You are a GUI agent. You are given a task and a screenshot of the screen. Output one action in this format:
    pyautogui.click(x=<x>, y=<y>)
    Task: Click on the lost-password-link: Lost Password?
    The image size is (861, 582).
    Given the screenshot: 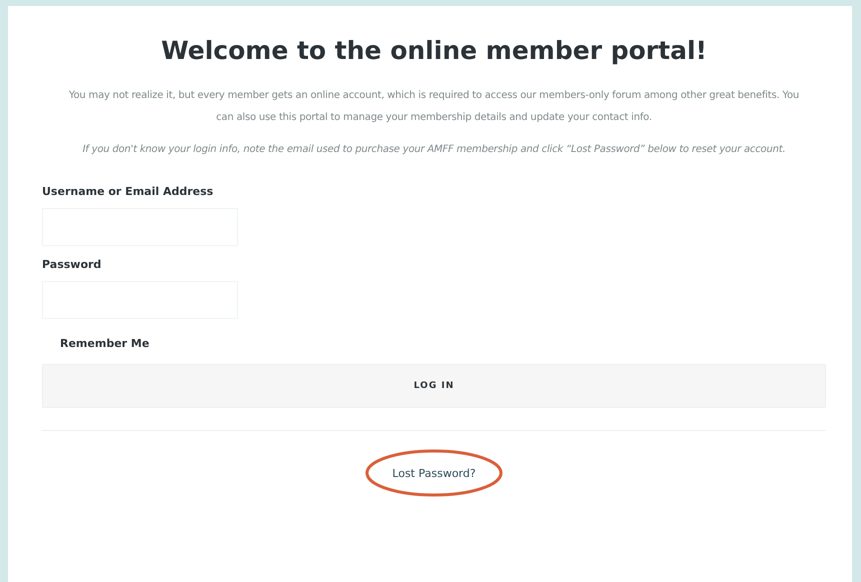 What is the action you would take?
    pyautogui.click(x=434, y=473)
    